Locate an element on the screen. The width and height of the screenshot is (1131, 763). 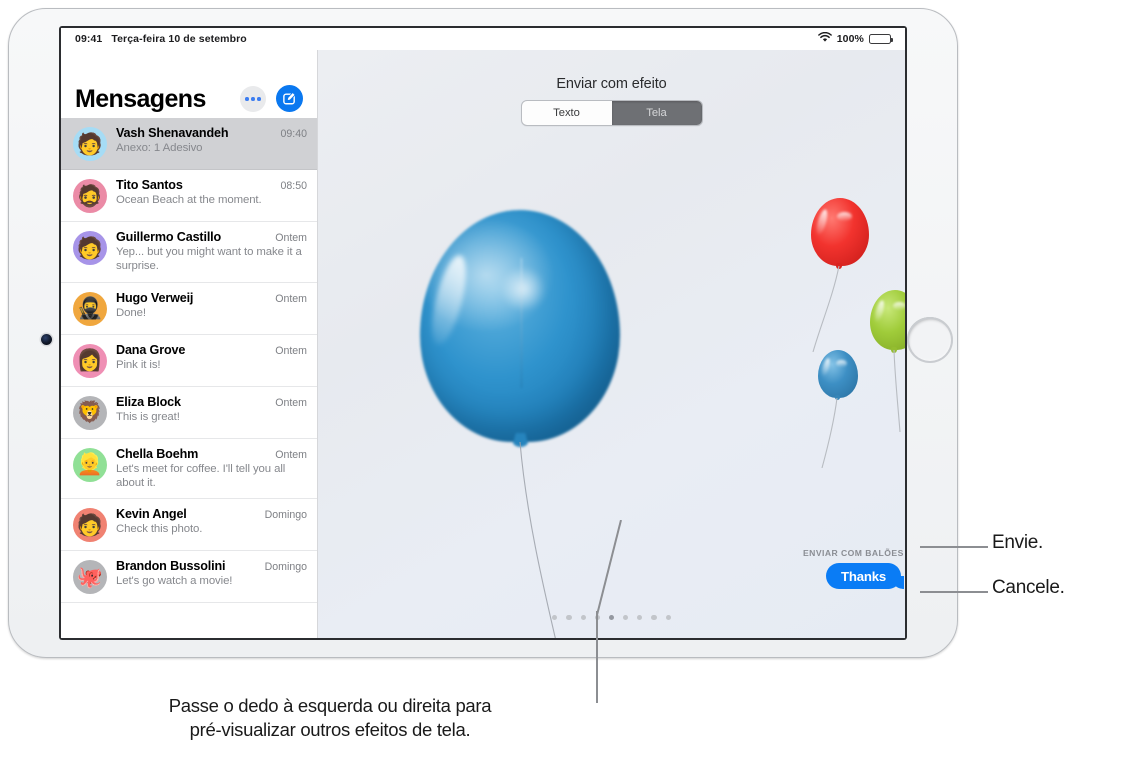
caption-line-1: Passe o dedo à esquerda ou direita para is located at coordinates (330, 705).